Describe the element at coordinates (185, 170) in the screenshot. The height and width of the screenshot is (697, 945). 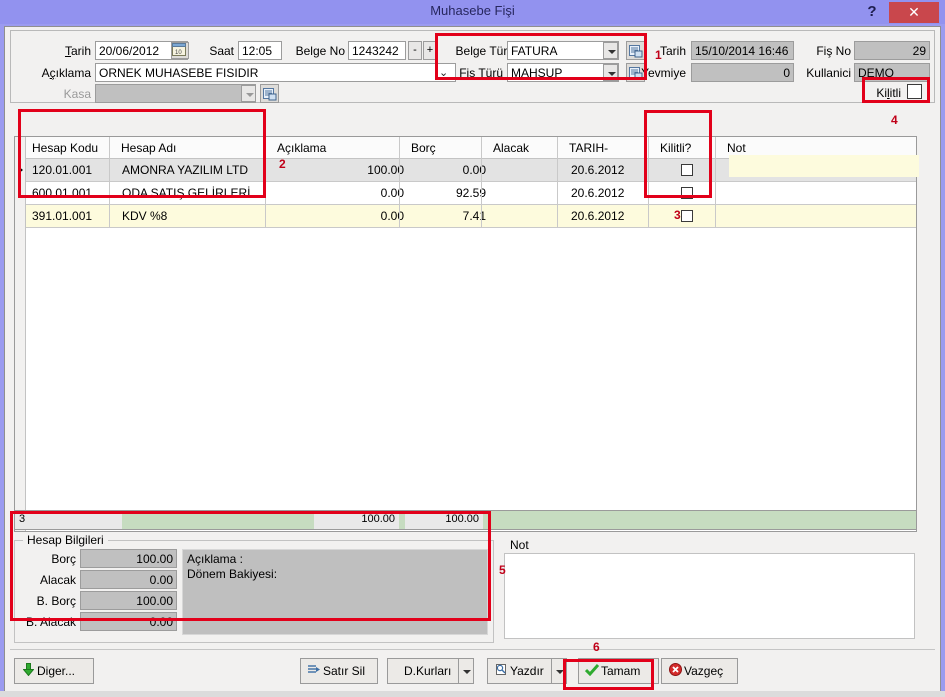
I see `cell-hesap-adi: AMONRA YAZILIM LTD` at that location.